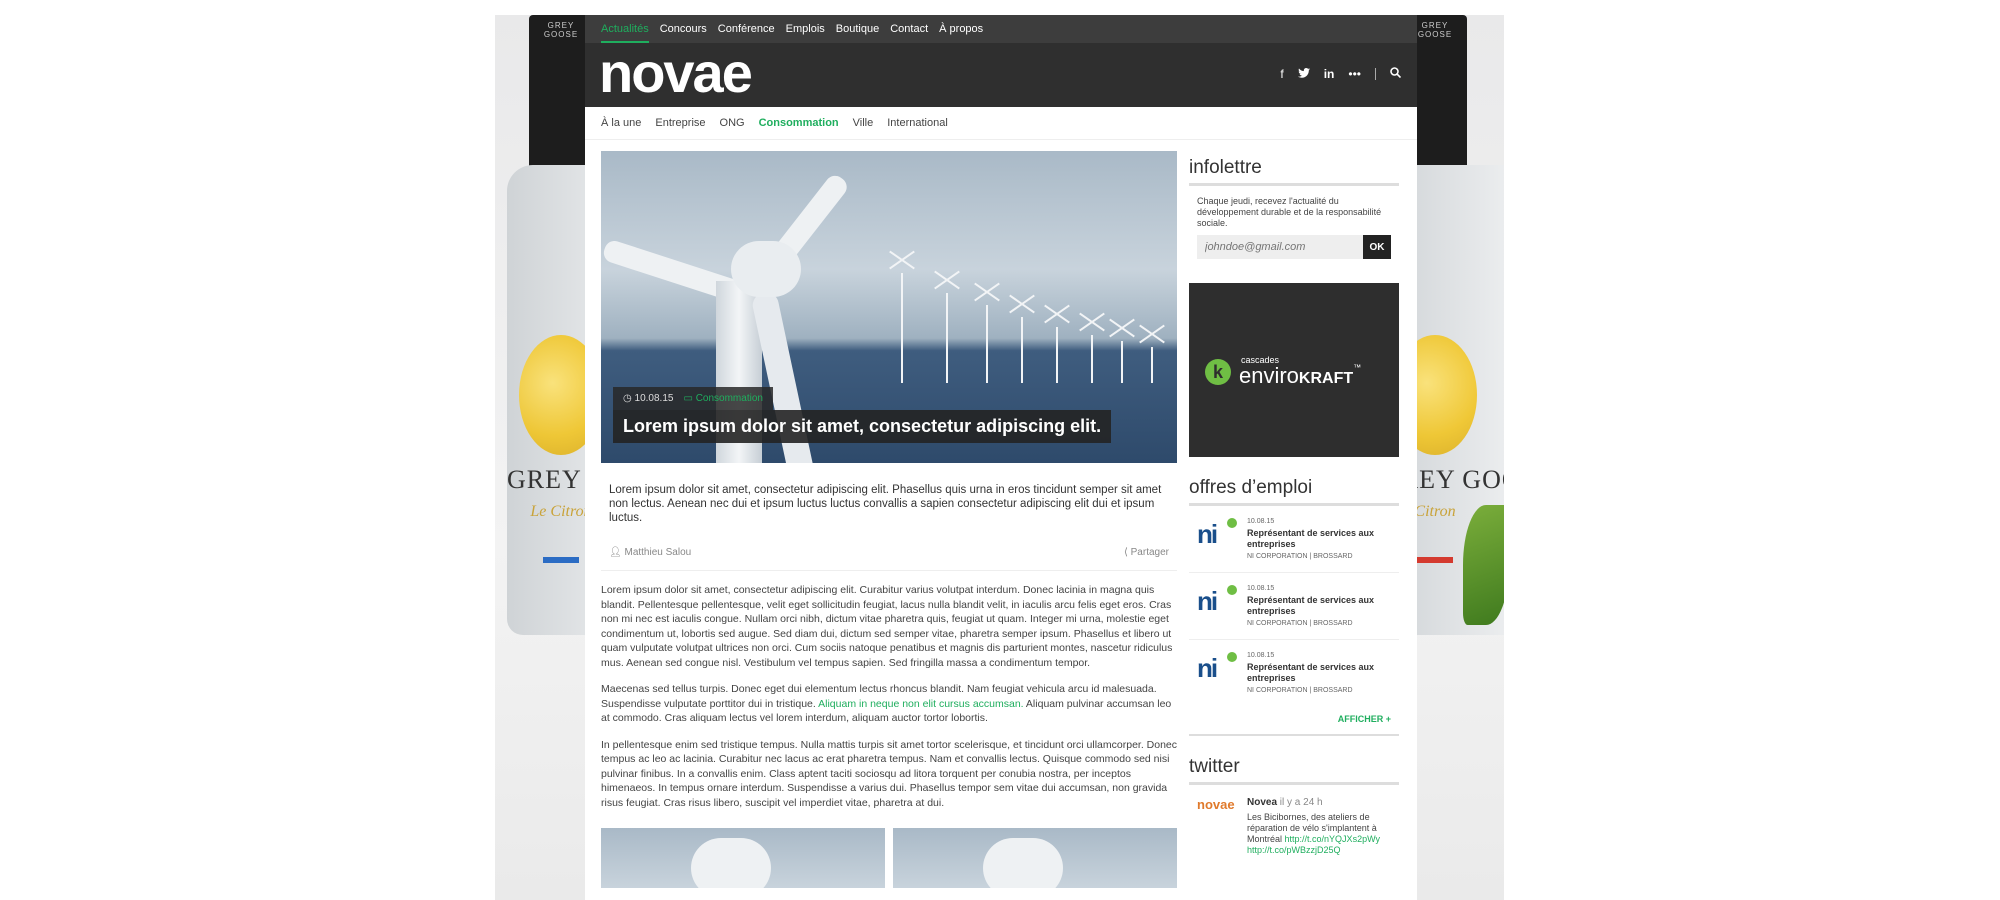 This screenshot has width=2000, height=900. Describe the element at coordinates (689, 398) in the screenshot. I see `folder-icon: ▭` at that location.